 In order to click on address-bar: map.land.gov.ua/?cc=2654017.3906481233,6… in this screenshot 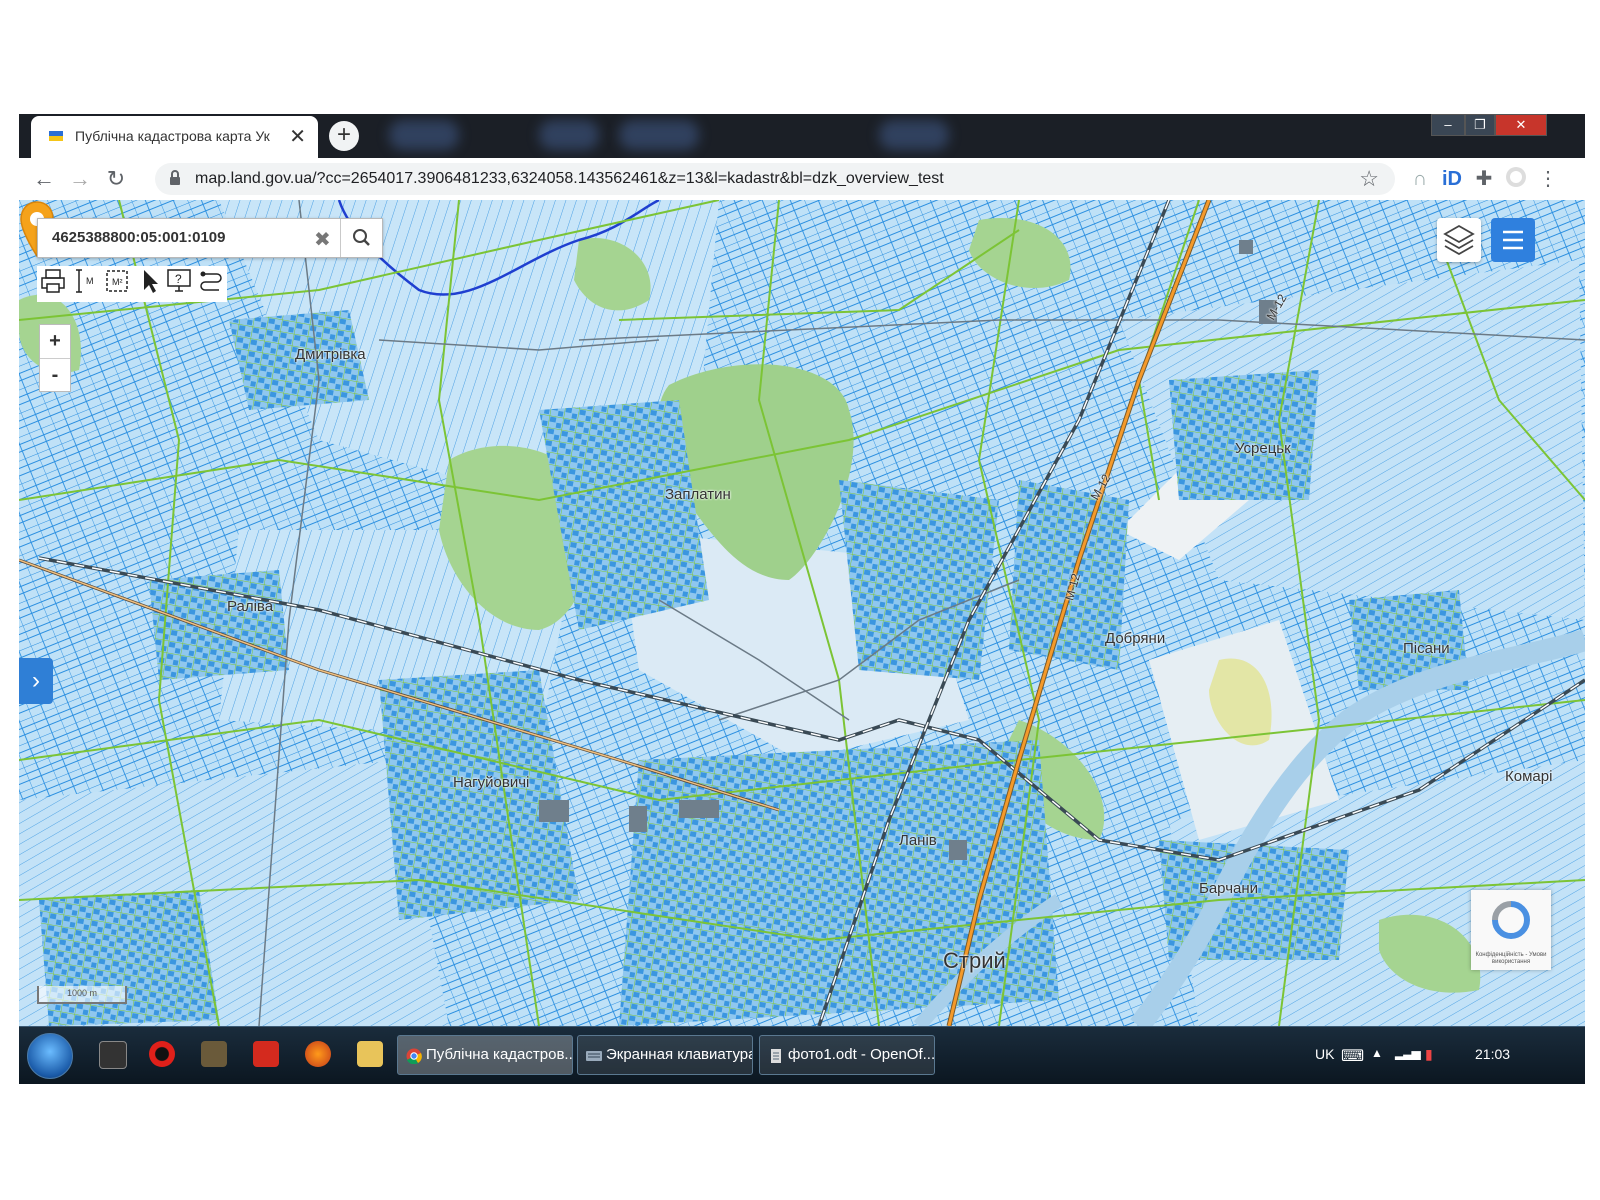, I will do `click(775, 179)`.